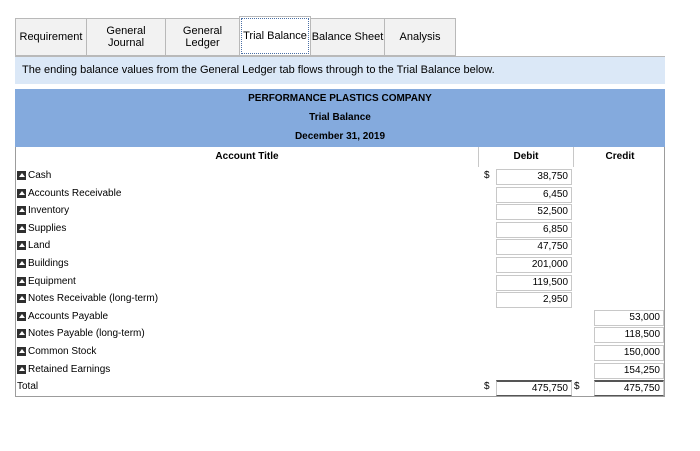 The width and height of the screenshot is (700, 451). I want to click on credit-input: 150,000, so click(629, 353).